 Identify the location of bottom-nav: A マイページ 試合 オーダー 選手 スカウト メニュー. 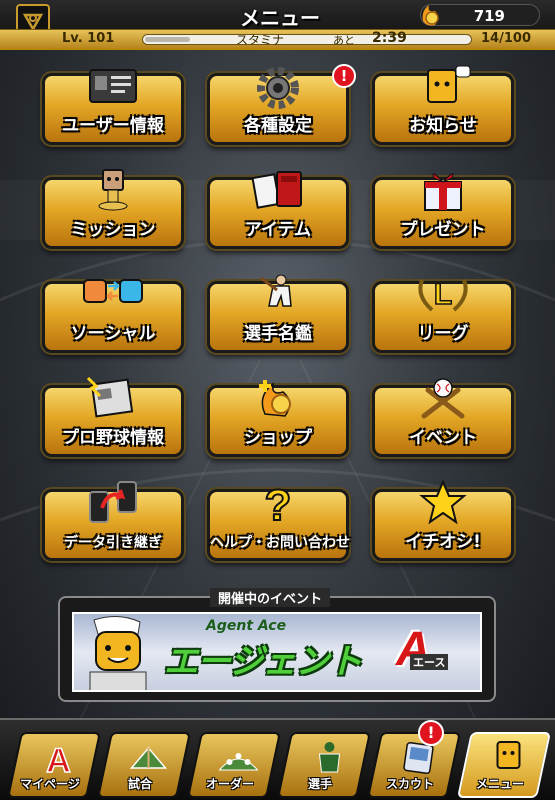
(277, 759).